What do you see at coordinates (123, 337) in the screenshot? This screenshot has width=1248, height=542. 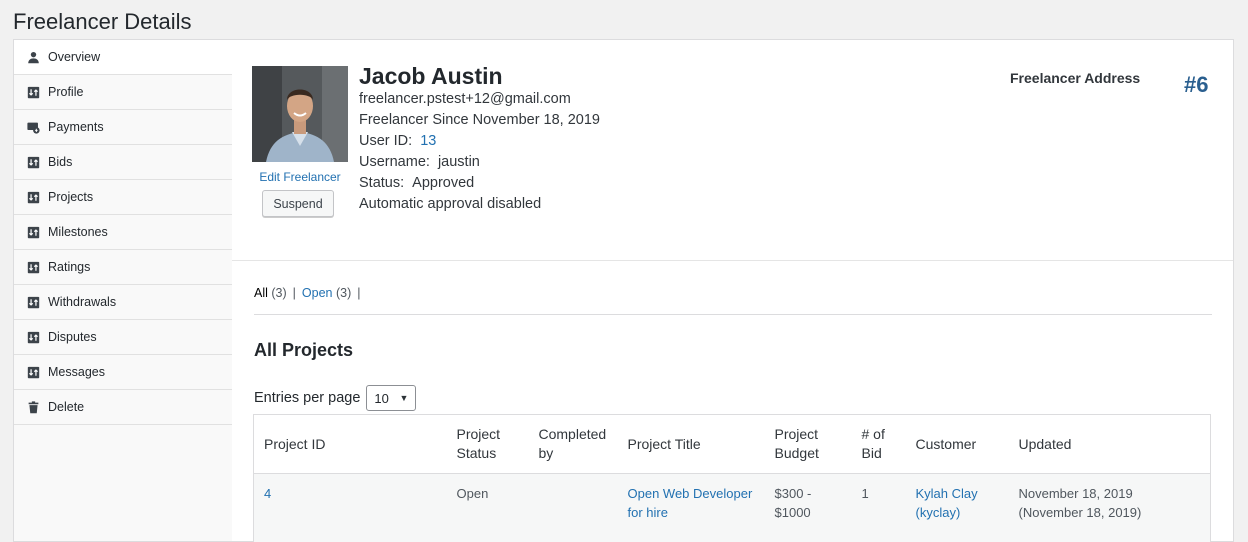 I see `sidebar-item-disputes: Disputes` at bounding box center [123, 337].